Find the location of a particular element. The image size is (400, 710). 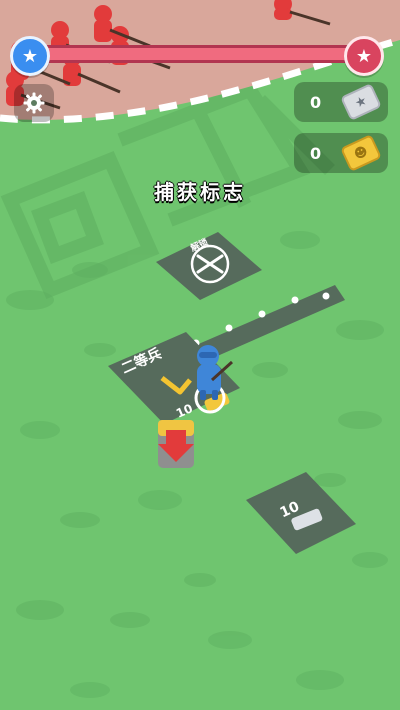

gold-resource-counter: 0 ☻ is located at coordinates (341, 153).